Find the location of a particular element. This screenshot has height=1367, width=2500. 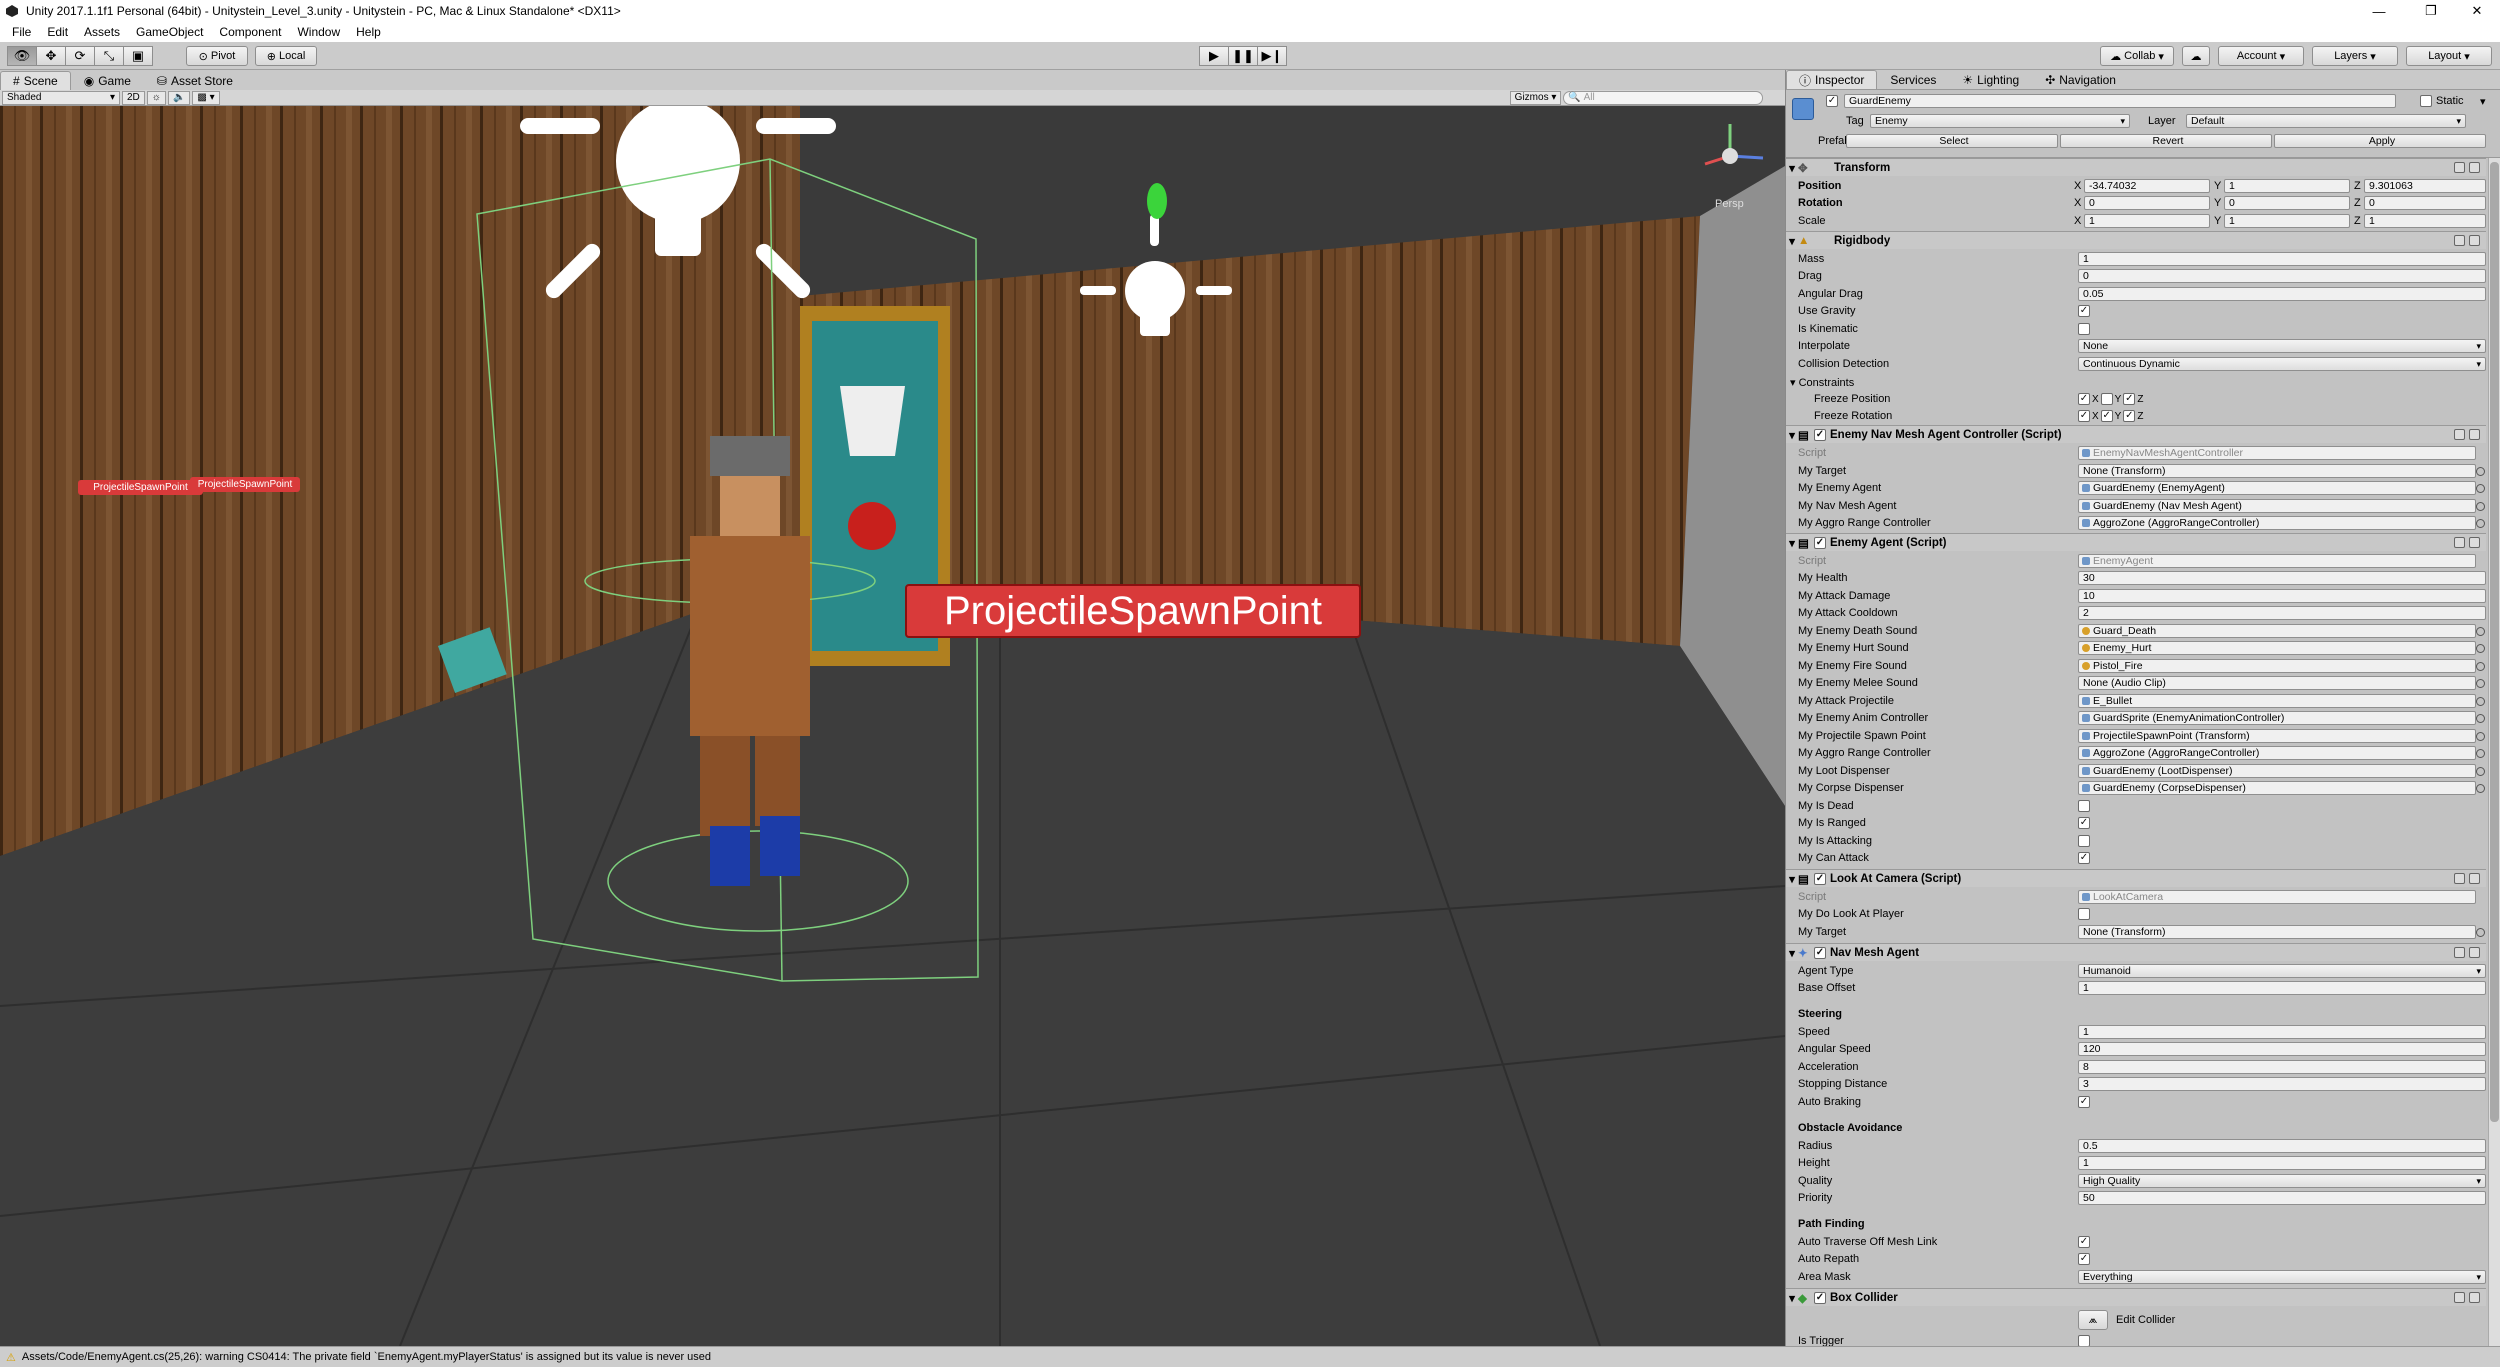

height-field: 1 is located at coordinates (2282, 1163).